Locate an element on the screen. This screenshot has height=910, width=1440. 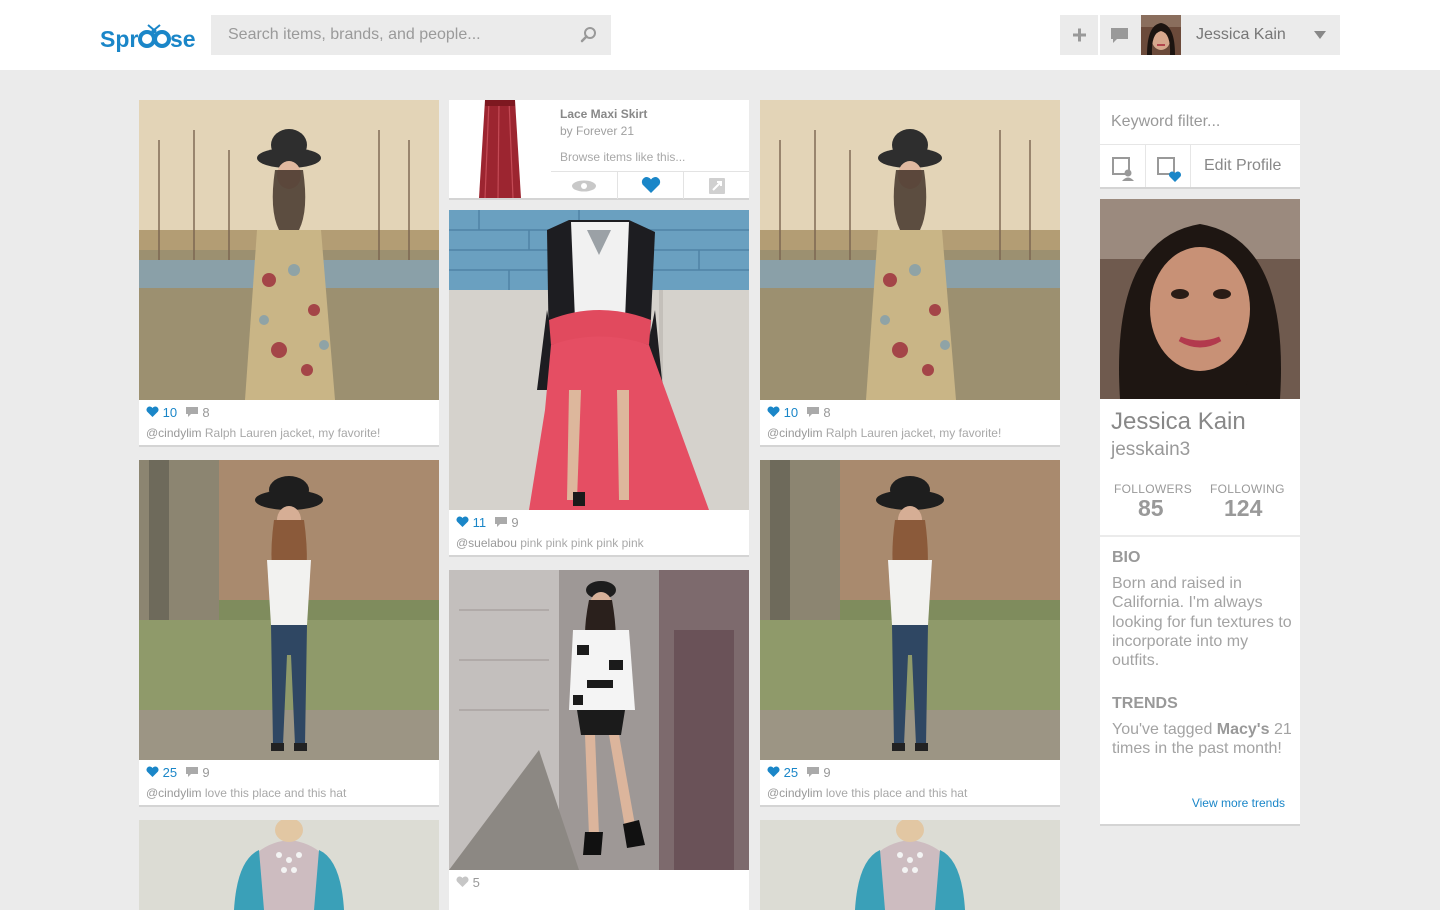
view-more-trends-link: View more trends is located at coordinates (1238, 803).